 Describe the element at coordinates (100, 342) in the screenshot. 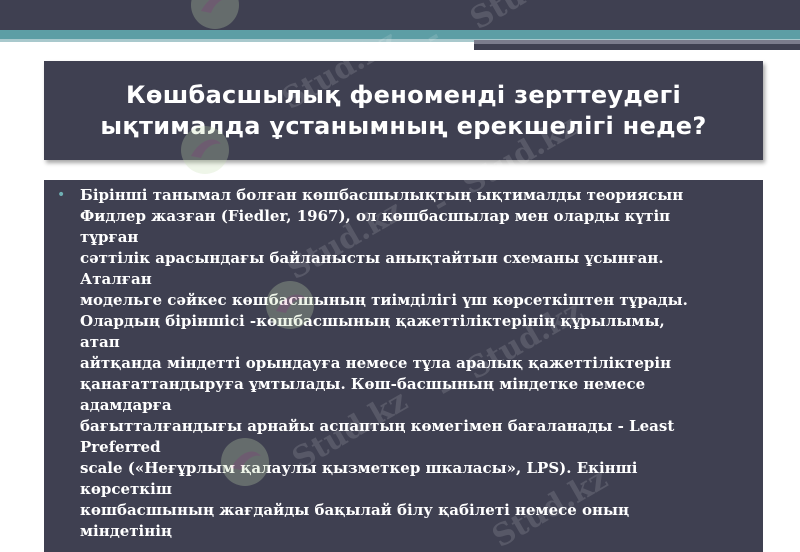

I see `body-line: атап` at that location.